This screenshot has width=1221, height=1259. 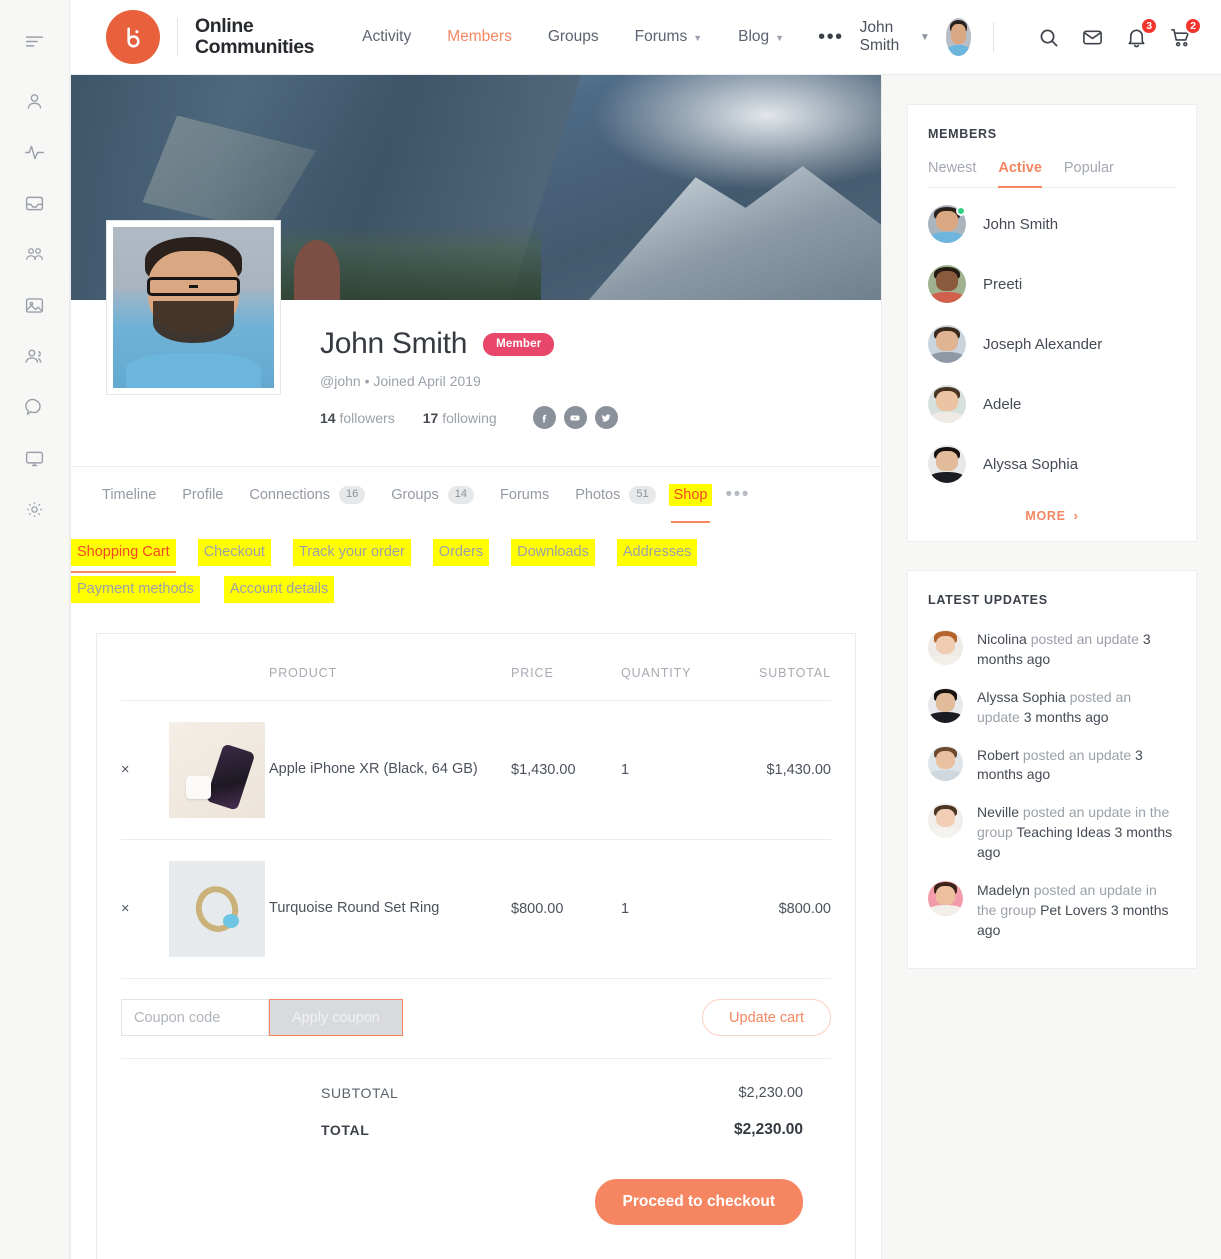 What do you see at coordinates (193, 307) in the screenshot?
I see `profile-avatar` at bounding box center [193, 307].